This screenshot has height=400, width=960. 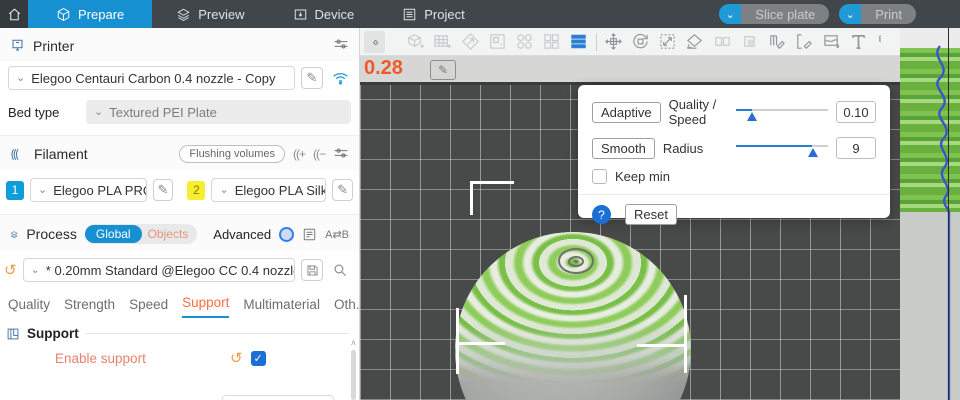 What do you see at coordinates (497, 42) in the screenshot?
I see `arrange-icon` at bounding box center [497, 42].